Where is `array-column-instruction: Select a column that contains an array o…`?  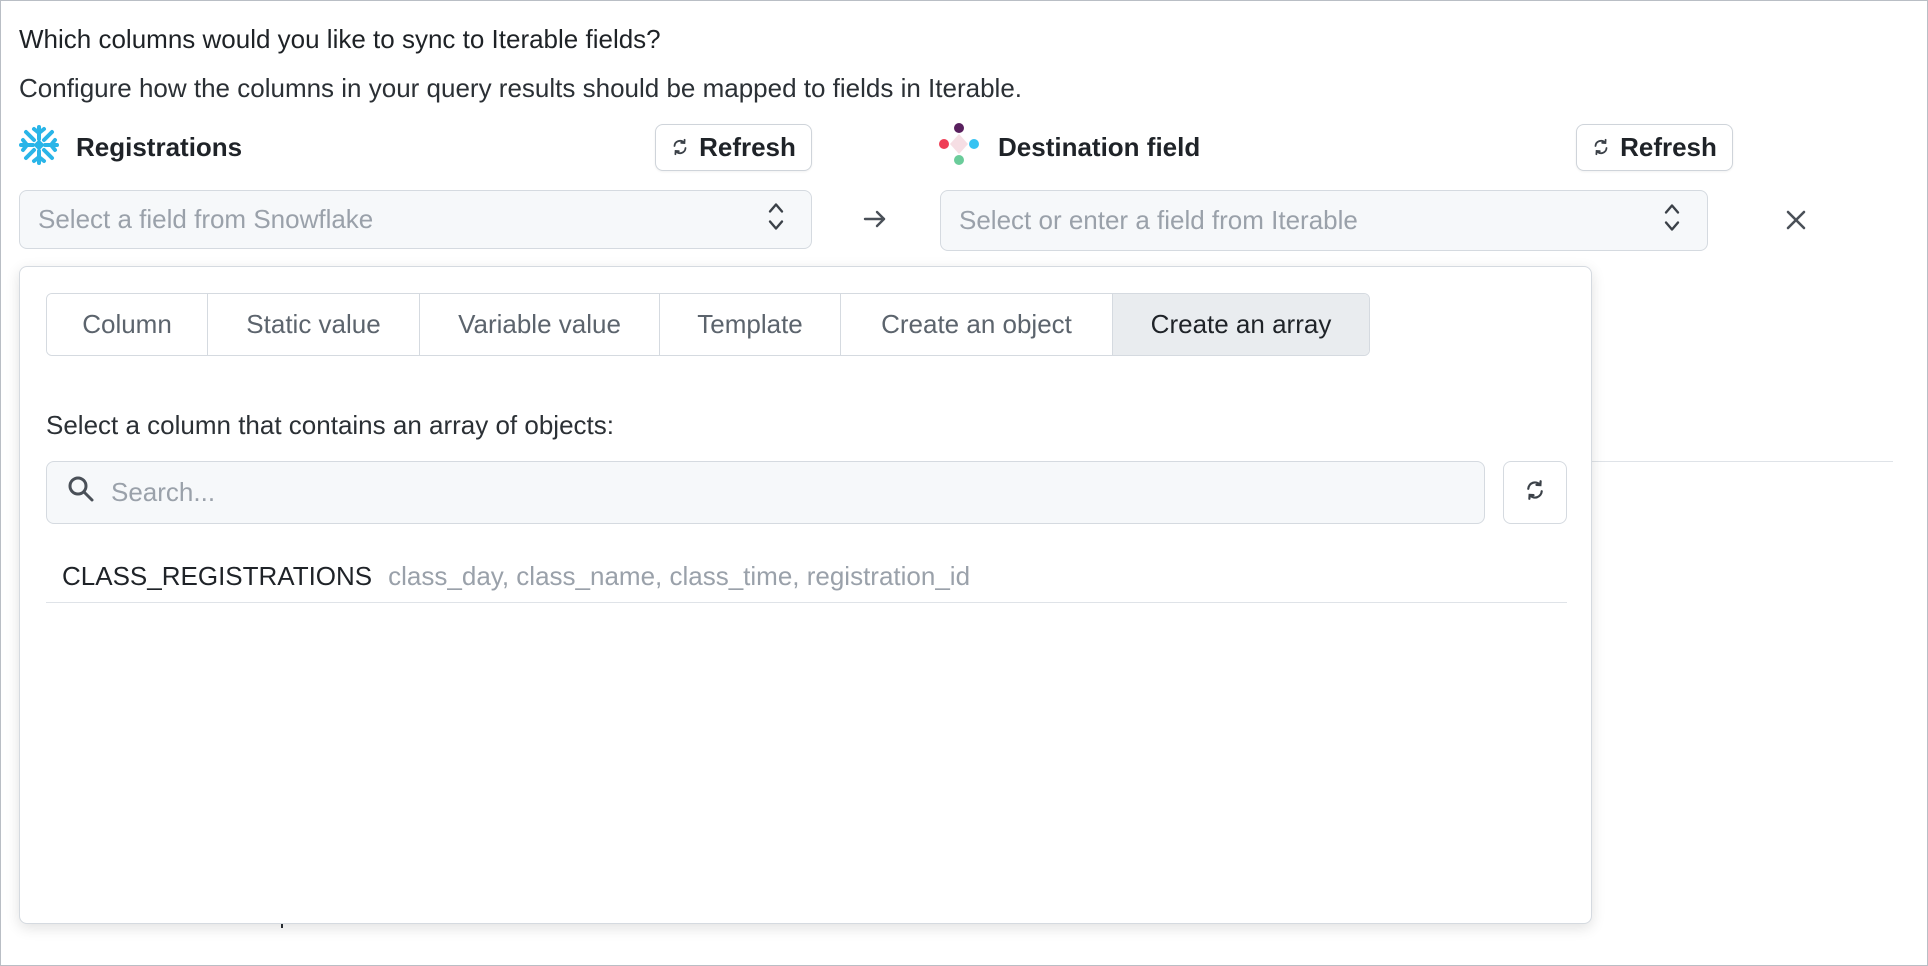
array-column-instruction: Select a column that contains an array o… is located at coordinates (330, 425).